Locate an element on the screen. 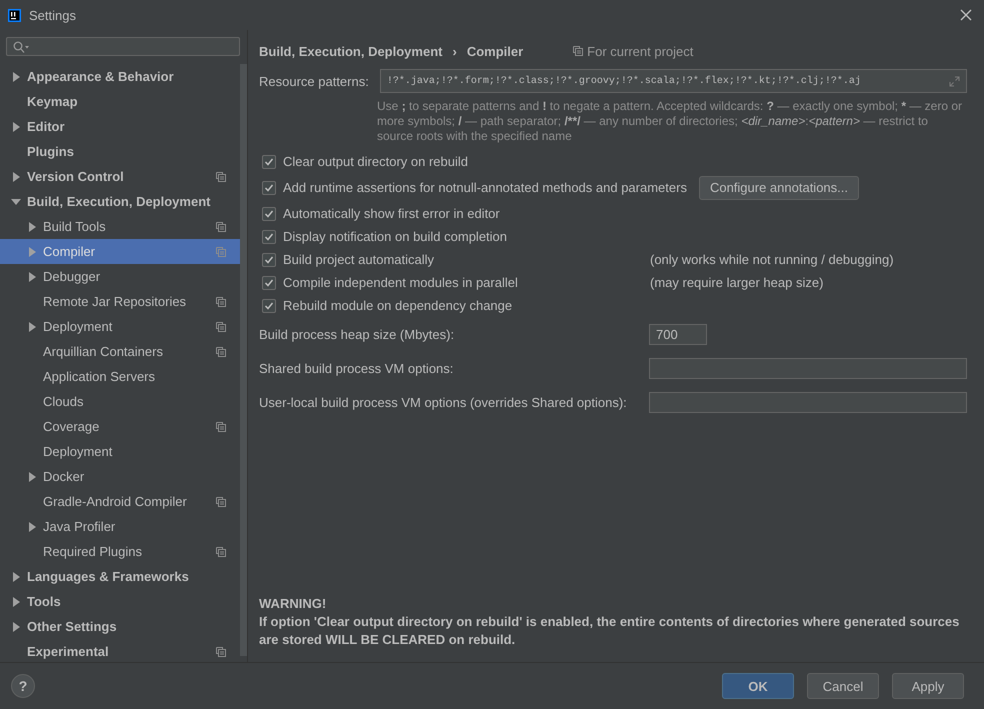 Image resolution: width=984 pixels, height=709 pixels. scrollbar is located at coordinates (243, 360).